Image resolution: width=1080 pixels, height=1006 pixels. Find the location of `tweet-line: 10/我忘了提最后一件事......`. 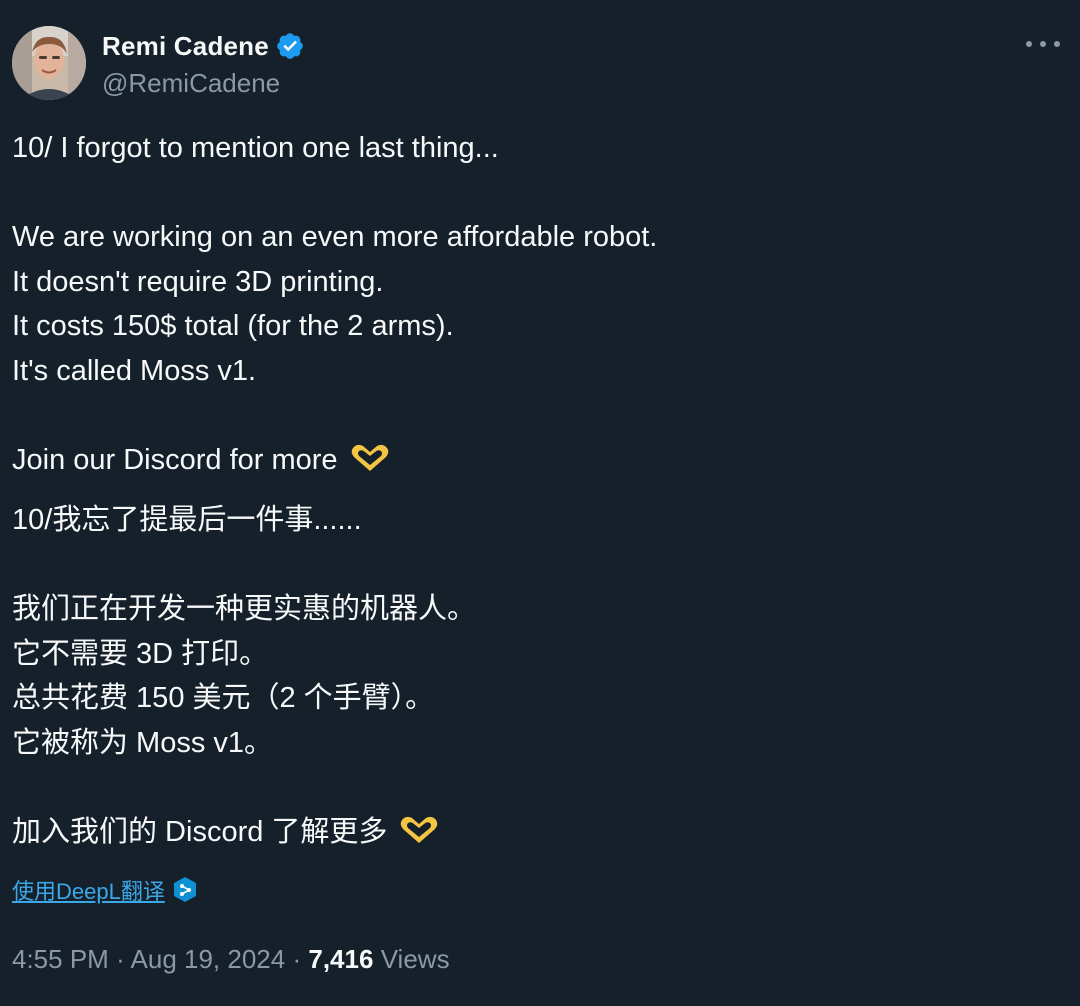

tweet-line: 10/我忘了提最后一件事...... is located at coordinates (187, 520).